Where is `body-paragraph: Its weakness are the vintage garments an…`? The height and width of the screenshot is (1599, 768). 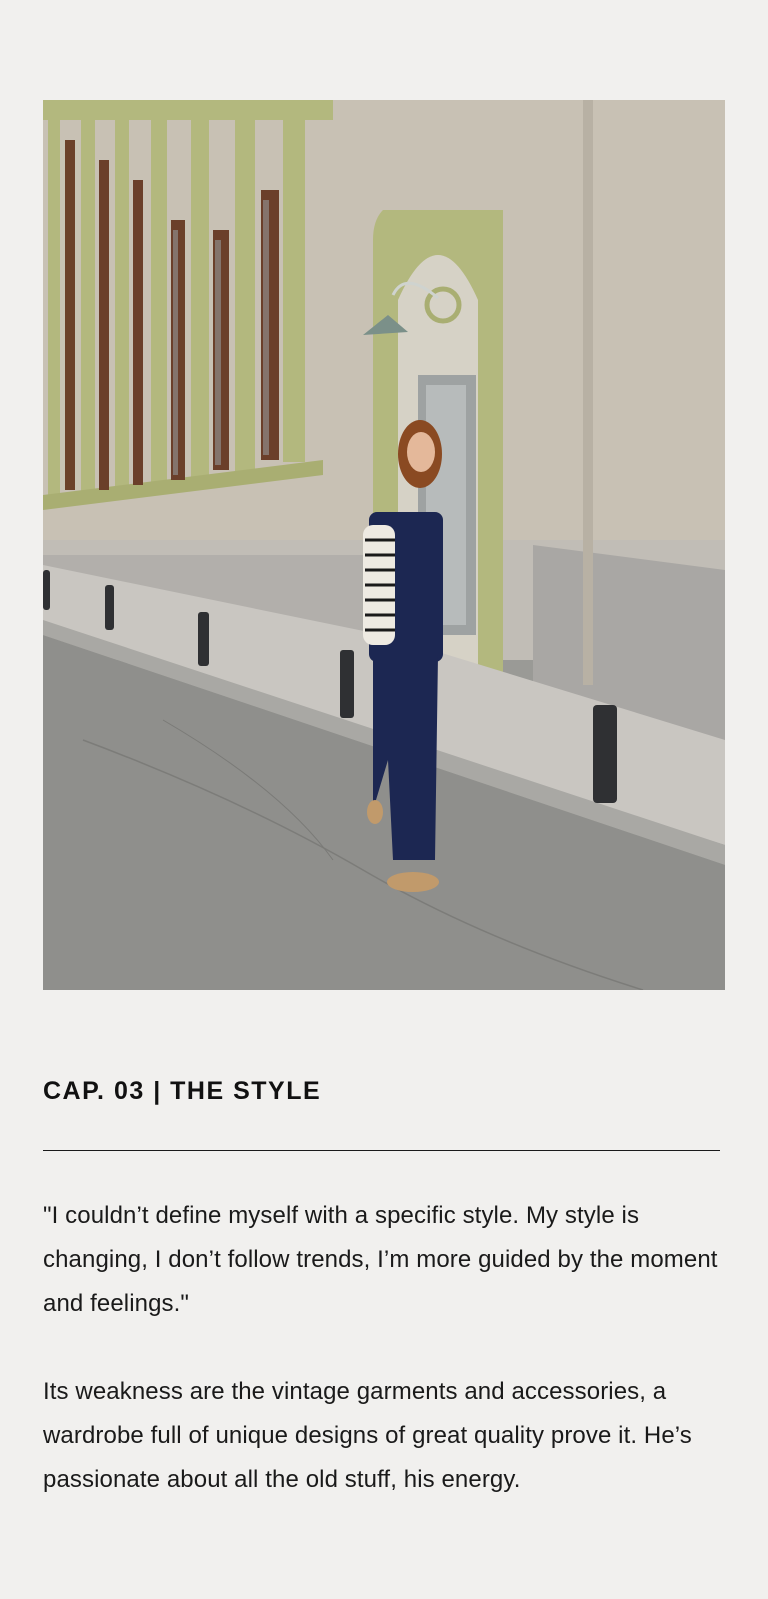 body-paragraph: Its weakness are the vintage garments an… is located at coordinates (367, 1435).